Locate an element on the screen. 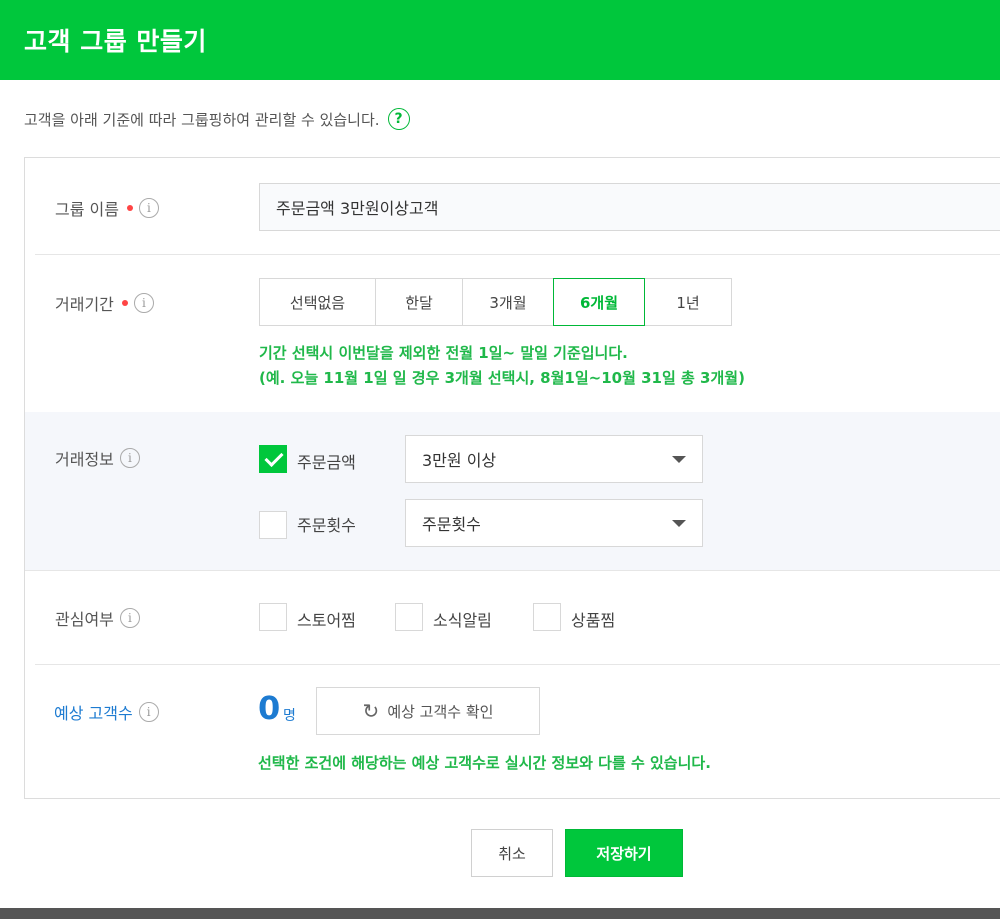 The width and height of the screenshot is (1000, 919). group-name-label-row: 그룹 이름 i is located at coordinates (107, 208).